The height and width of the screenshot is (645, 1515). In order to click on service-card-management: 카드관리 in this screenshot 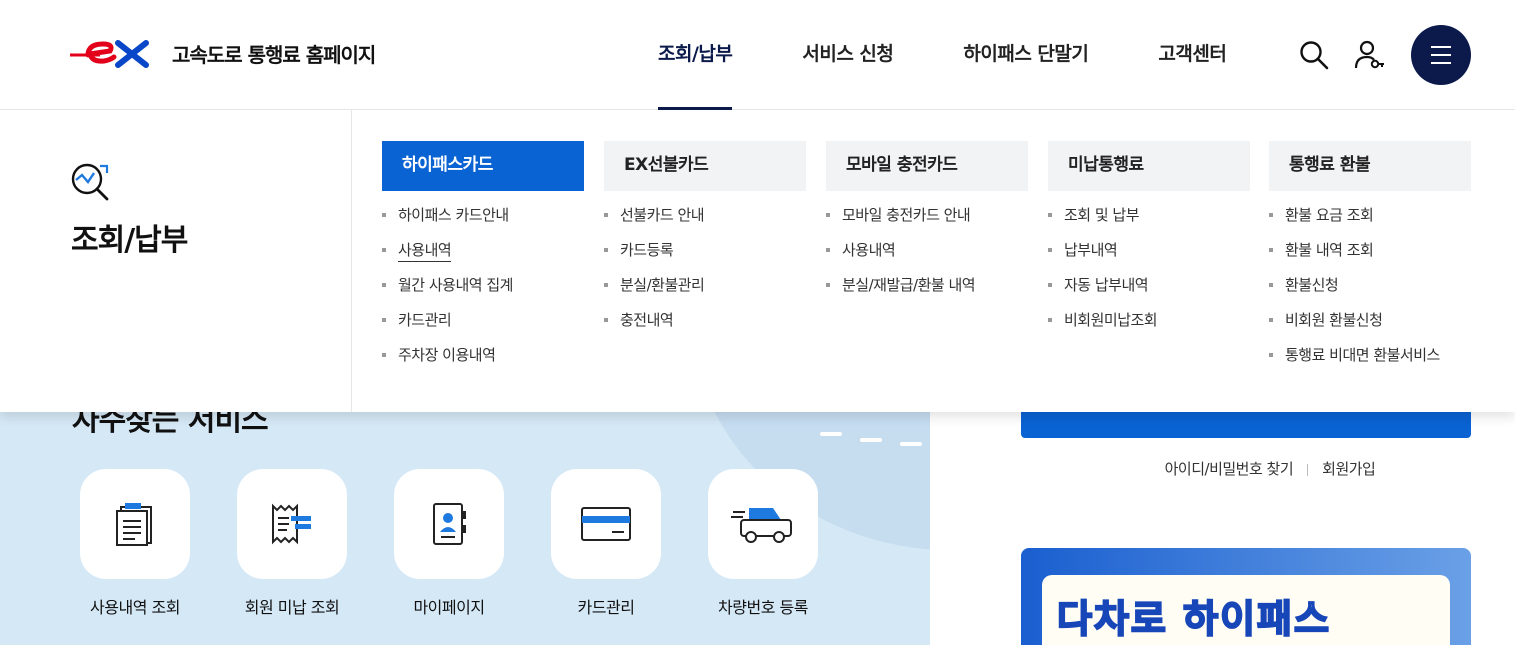, I will do `click(606, 543)`.